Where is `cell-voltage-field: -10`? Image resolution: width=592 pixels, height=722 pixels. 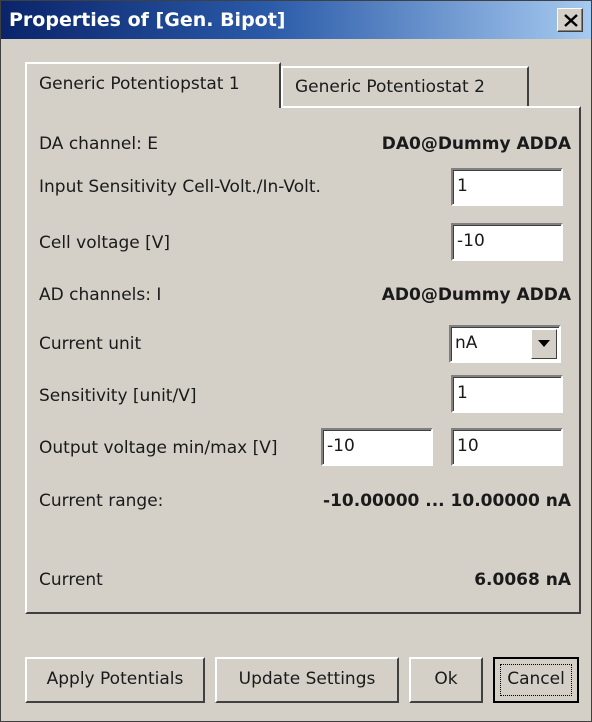 cell-voltage-field: -10 is located at coordinates (507, 242).